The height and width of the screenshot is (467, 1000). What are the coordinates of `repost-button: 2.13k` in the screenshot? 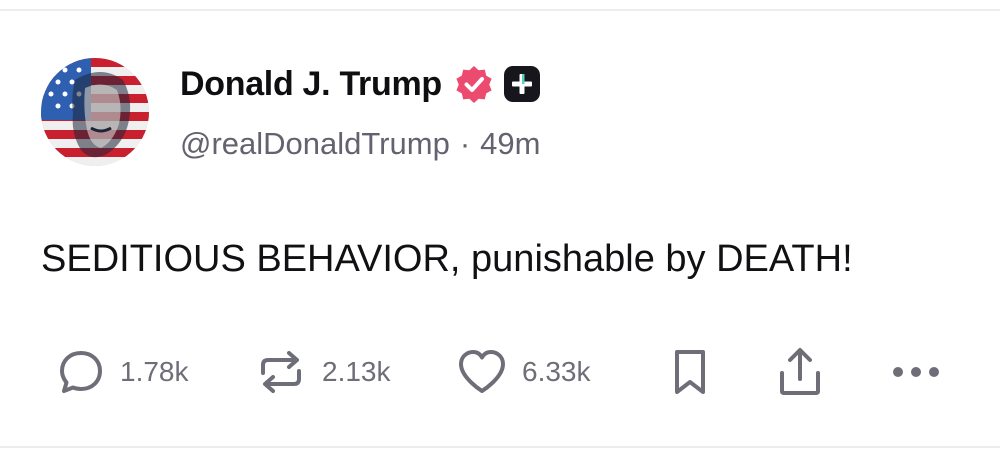 It's located at (322, 372).